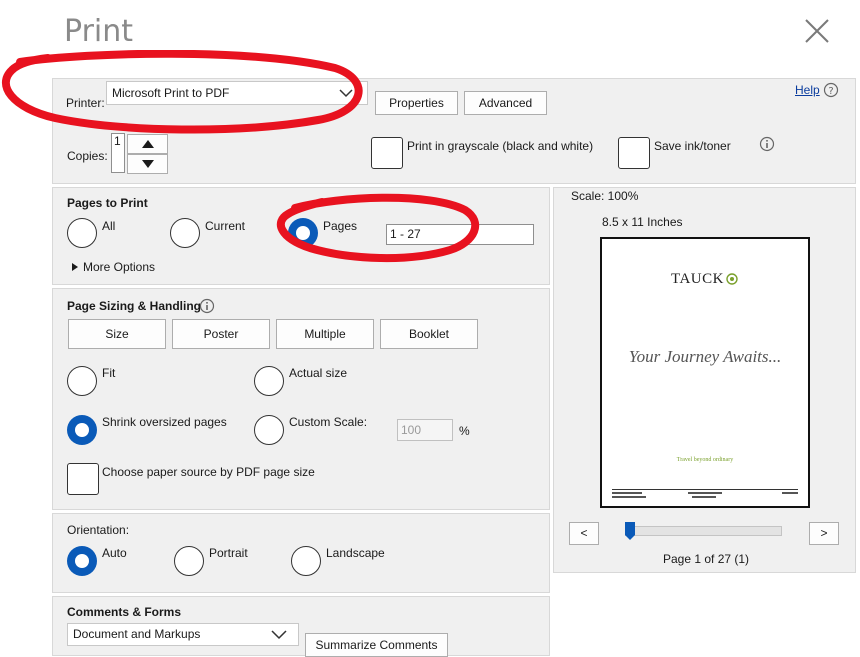 This screenshot has width=860, height=657. I want to click on copies-label: Copies:, so click(87, 156).